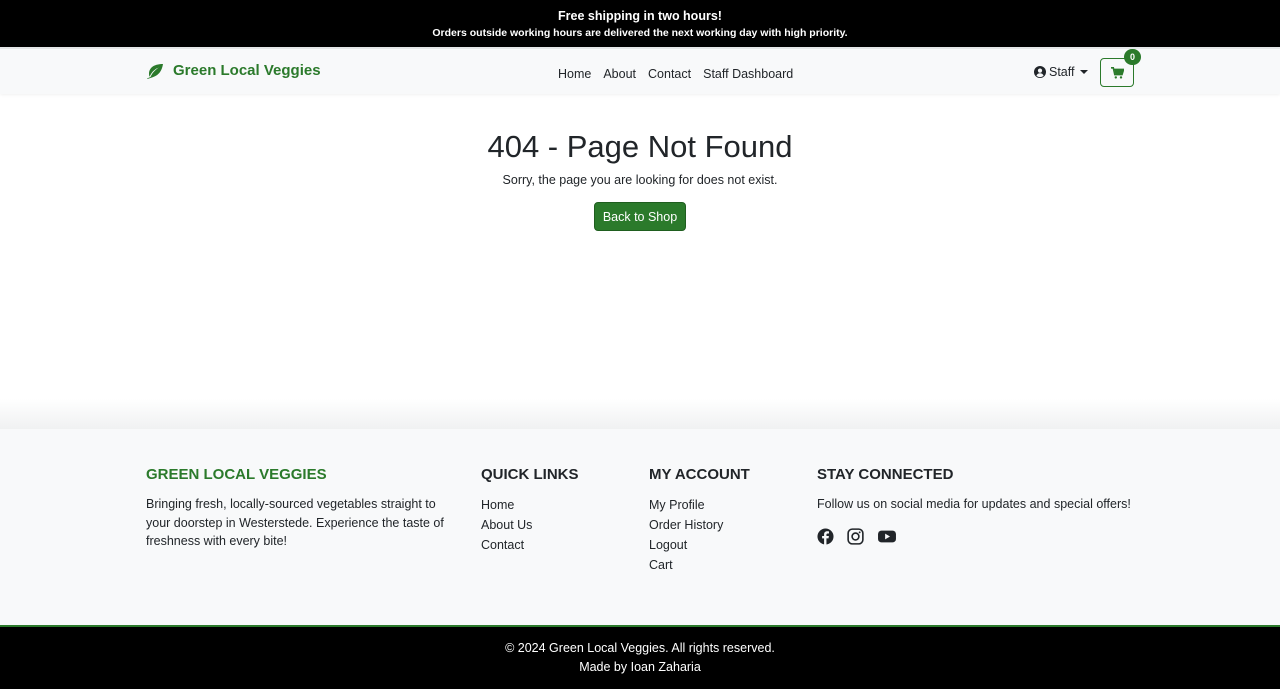 Image resolution: width=1280 pixels, height=689 pixels. Describe the element at coordinates (640, 667) in the screenshot. I see `credit-text: Made by Ioan Zaharia` at that location.